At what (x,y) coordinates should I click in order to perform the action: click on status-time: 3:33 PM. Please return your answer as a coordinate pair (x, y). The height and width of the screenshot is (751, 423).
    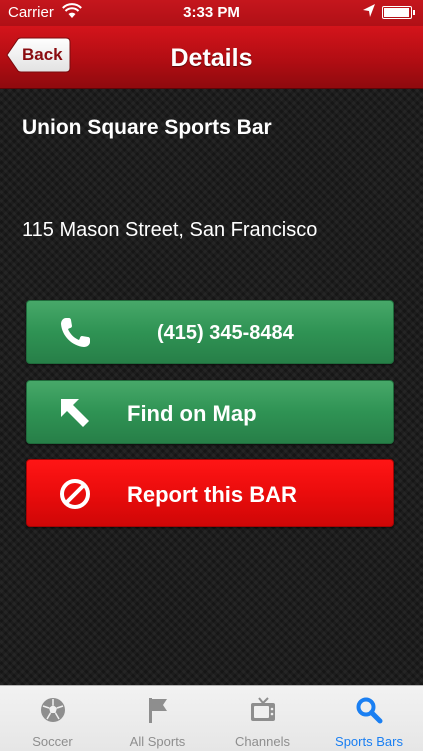
    Looking at the image, I should click on (211, 12).